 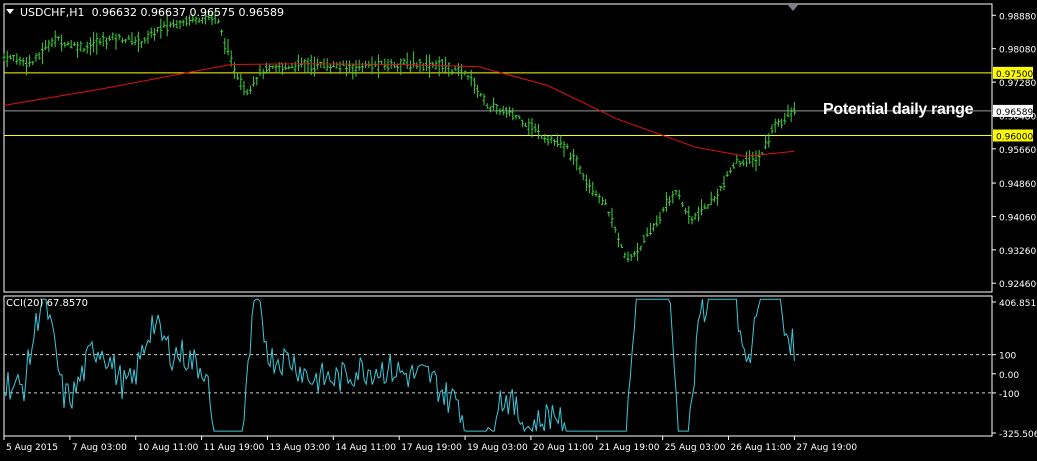 What do you see at coordinates (629, 448) in the screenshot?
I see `time-tick-label: 21 Aug 19:00` at bounding box center [629, 448].